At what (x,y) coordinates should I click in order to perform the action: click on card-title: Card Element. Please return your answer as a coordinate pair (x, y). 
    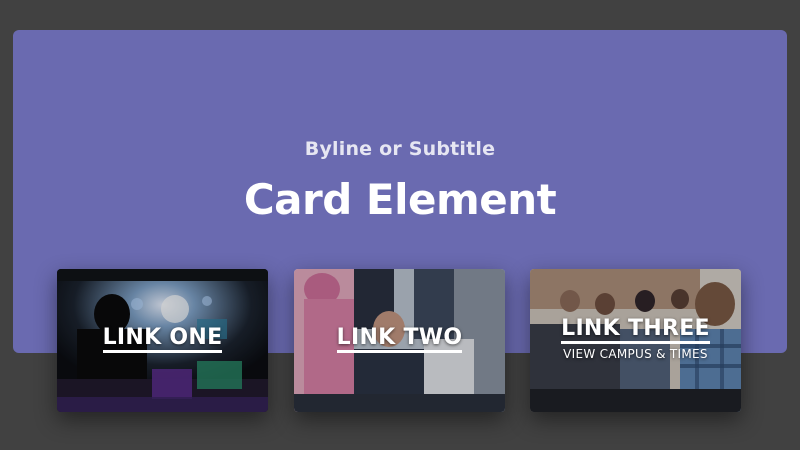
    Looking at the image, I should click on (400, 199).